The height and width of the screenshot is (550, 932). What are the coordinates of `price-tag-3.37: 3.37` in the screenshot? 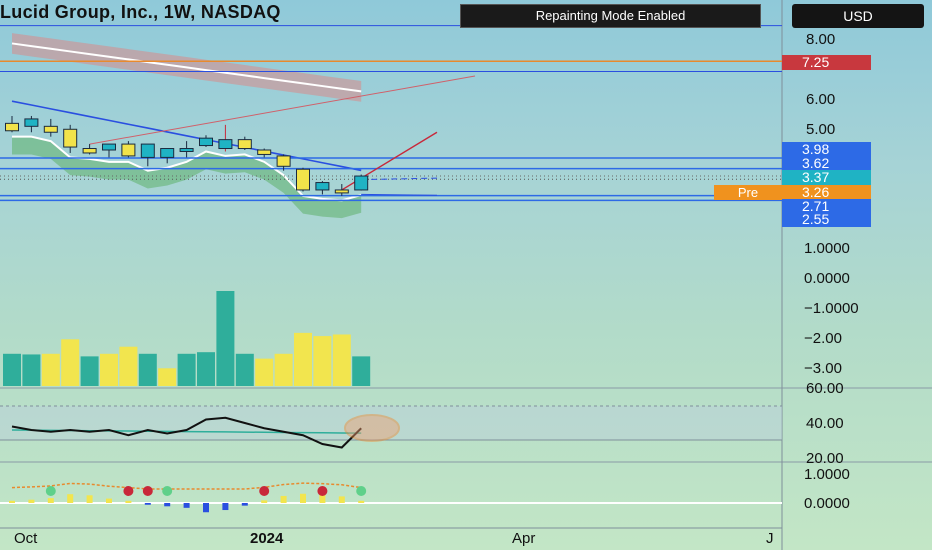 It's located at (826, 177).